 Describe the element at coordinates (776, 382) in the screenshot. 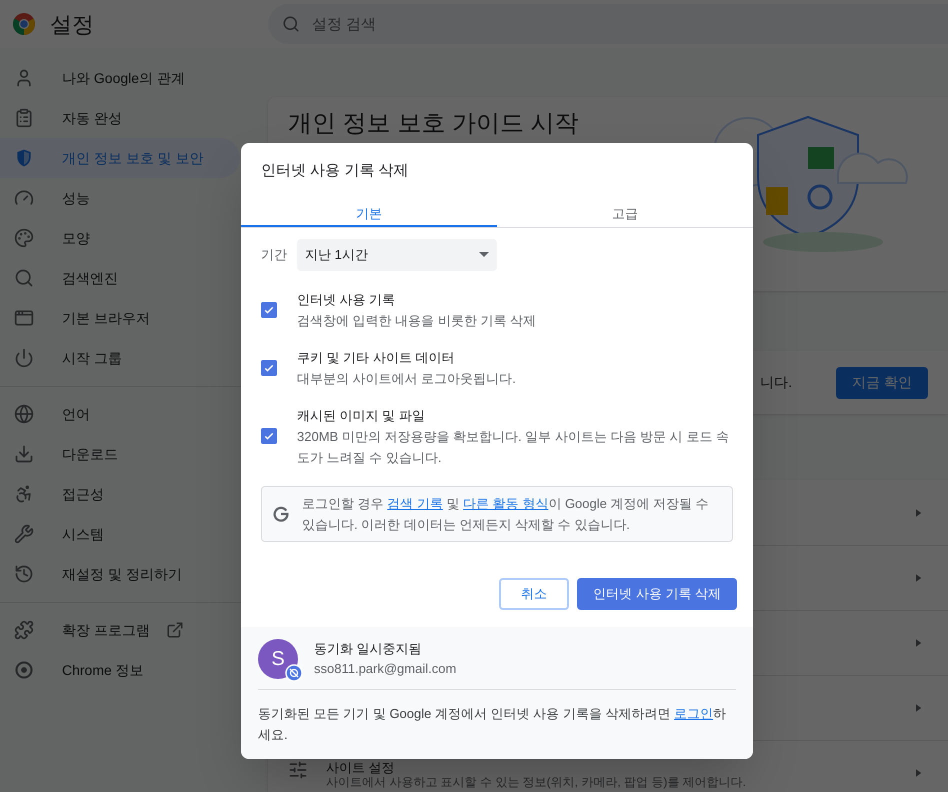

I see `card-text: 니다.` at that location.